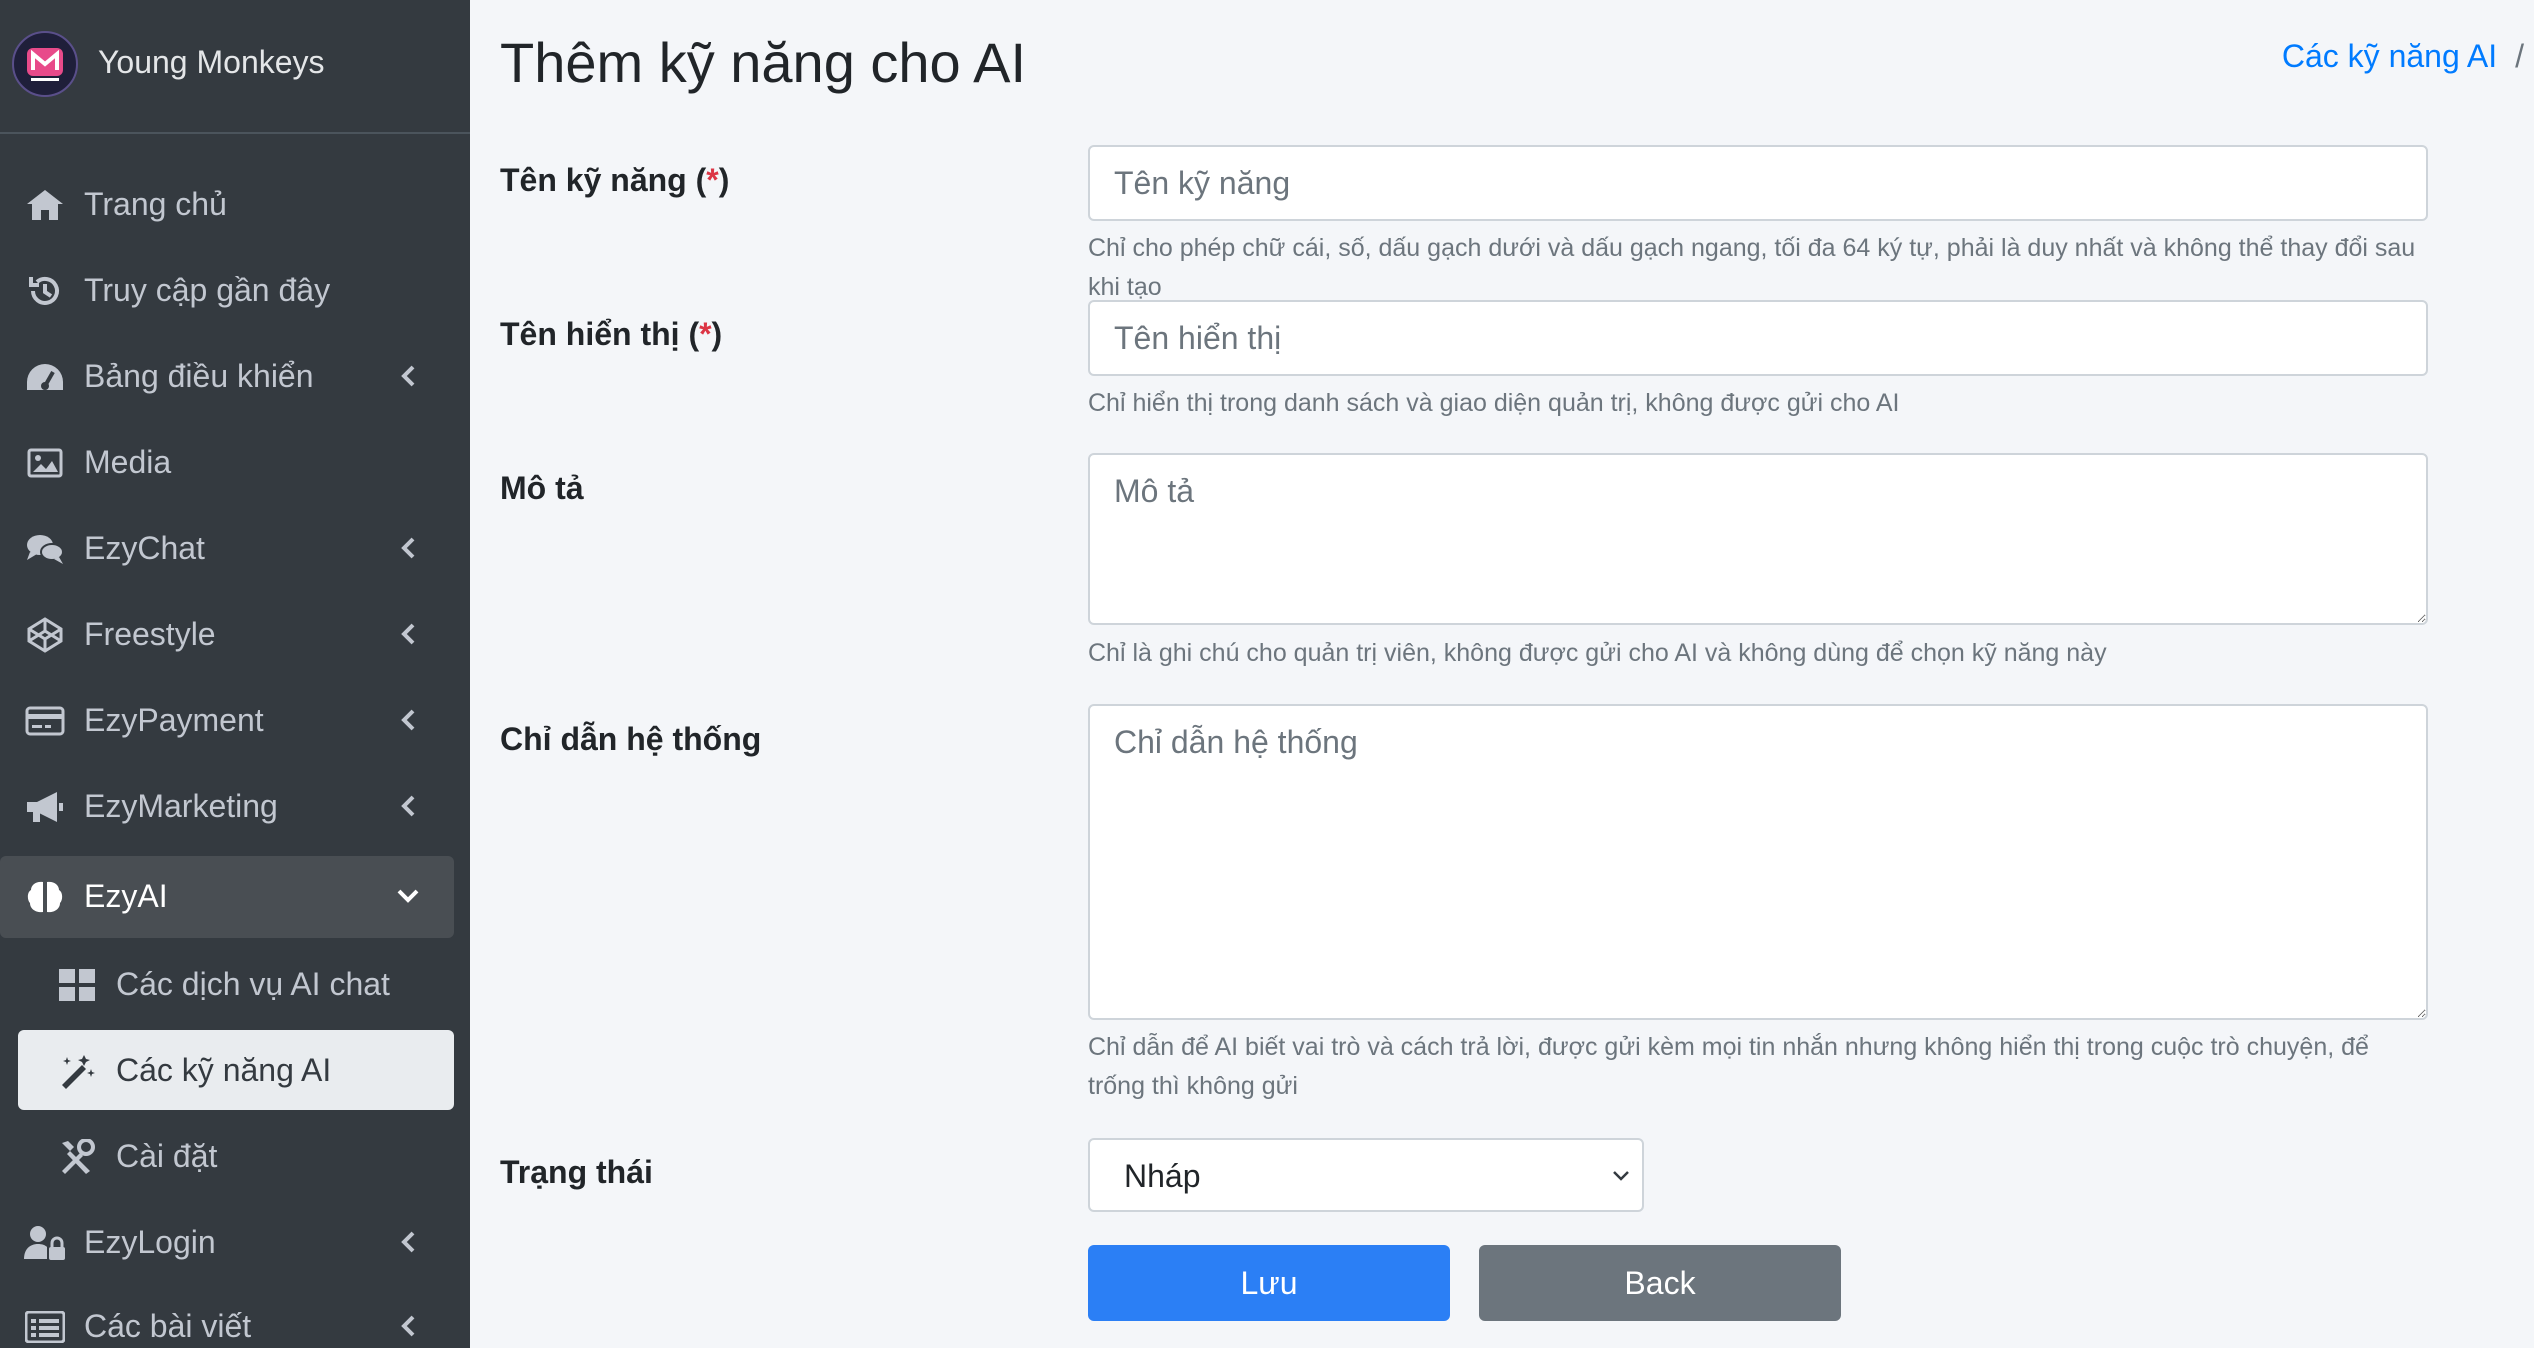 The image size is (2534, 1348). I want to click on sidebar-subitem-ai-chat-services: Các dịch vụ AI chat, so click(236, 984).